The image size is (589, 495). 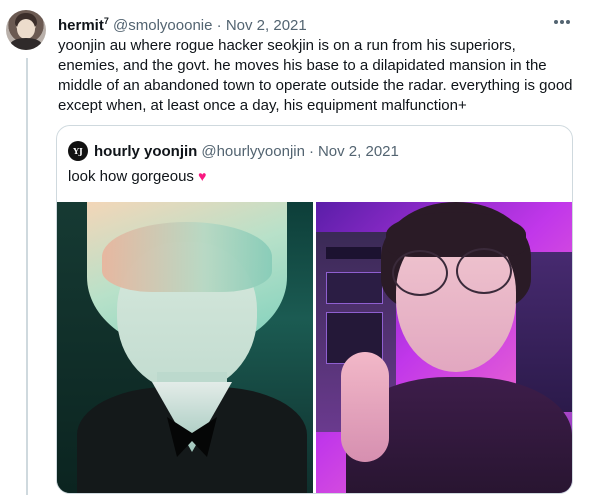 I want to click on quote-text: look how gorgeous ♥, so click(x=137, y=176).